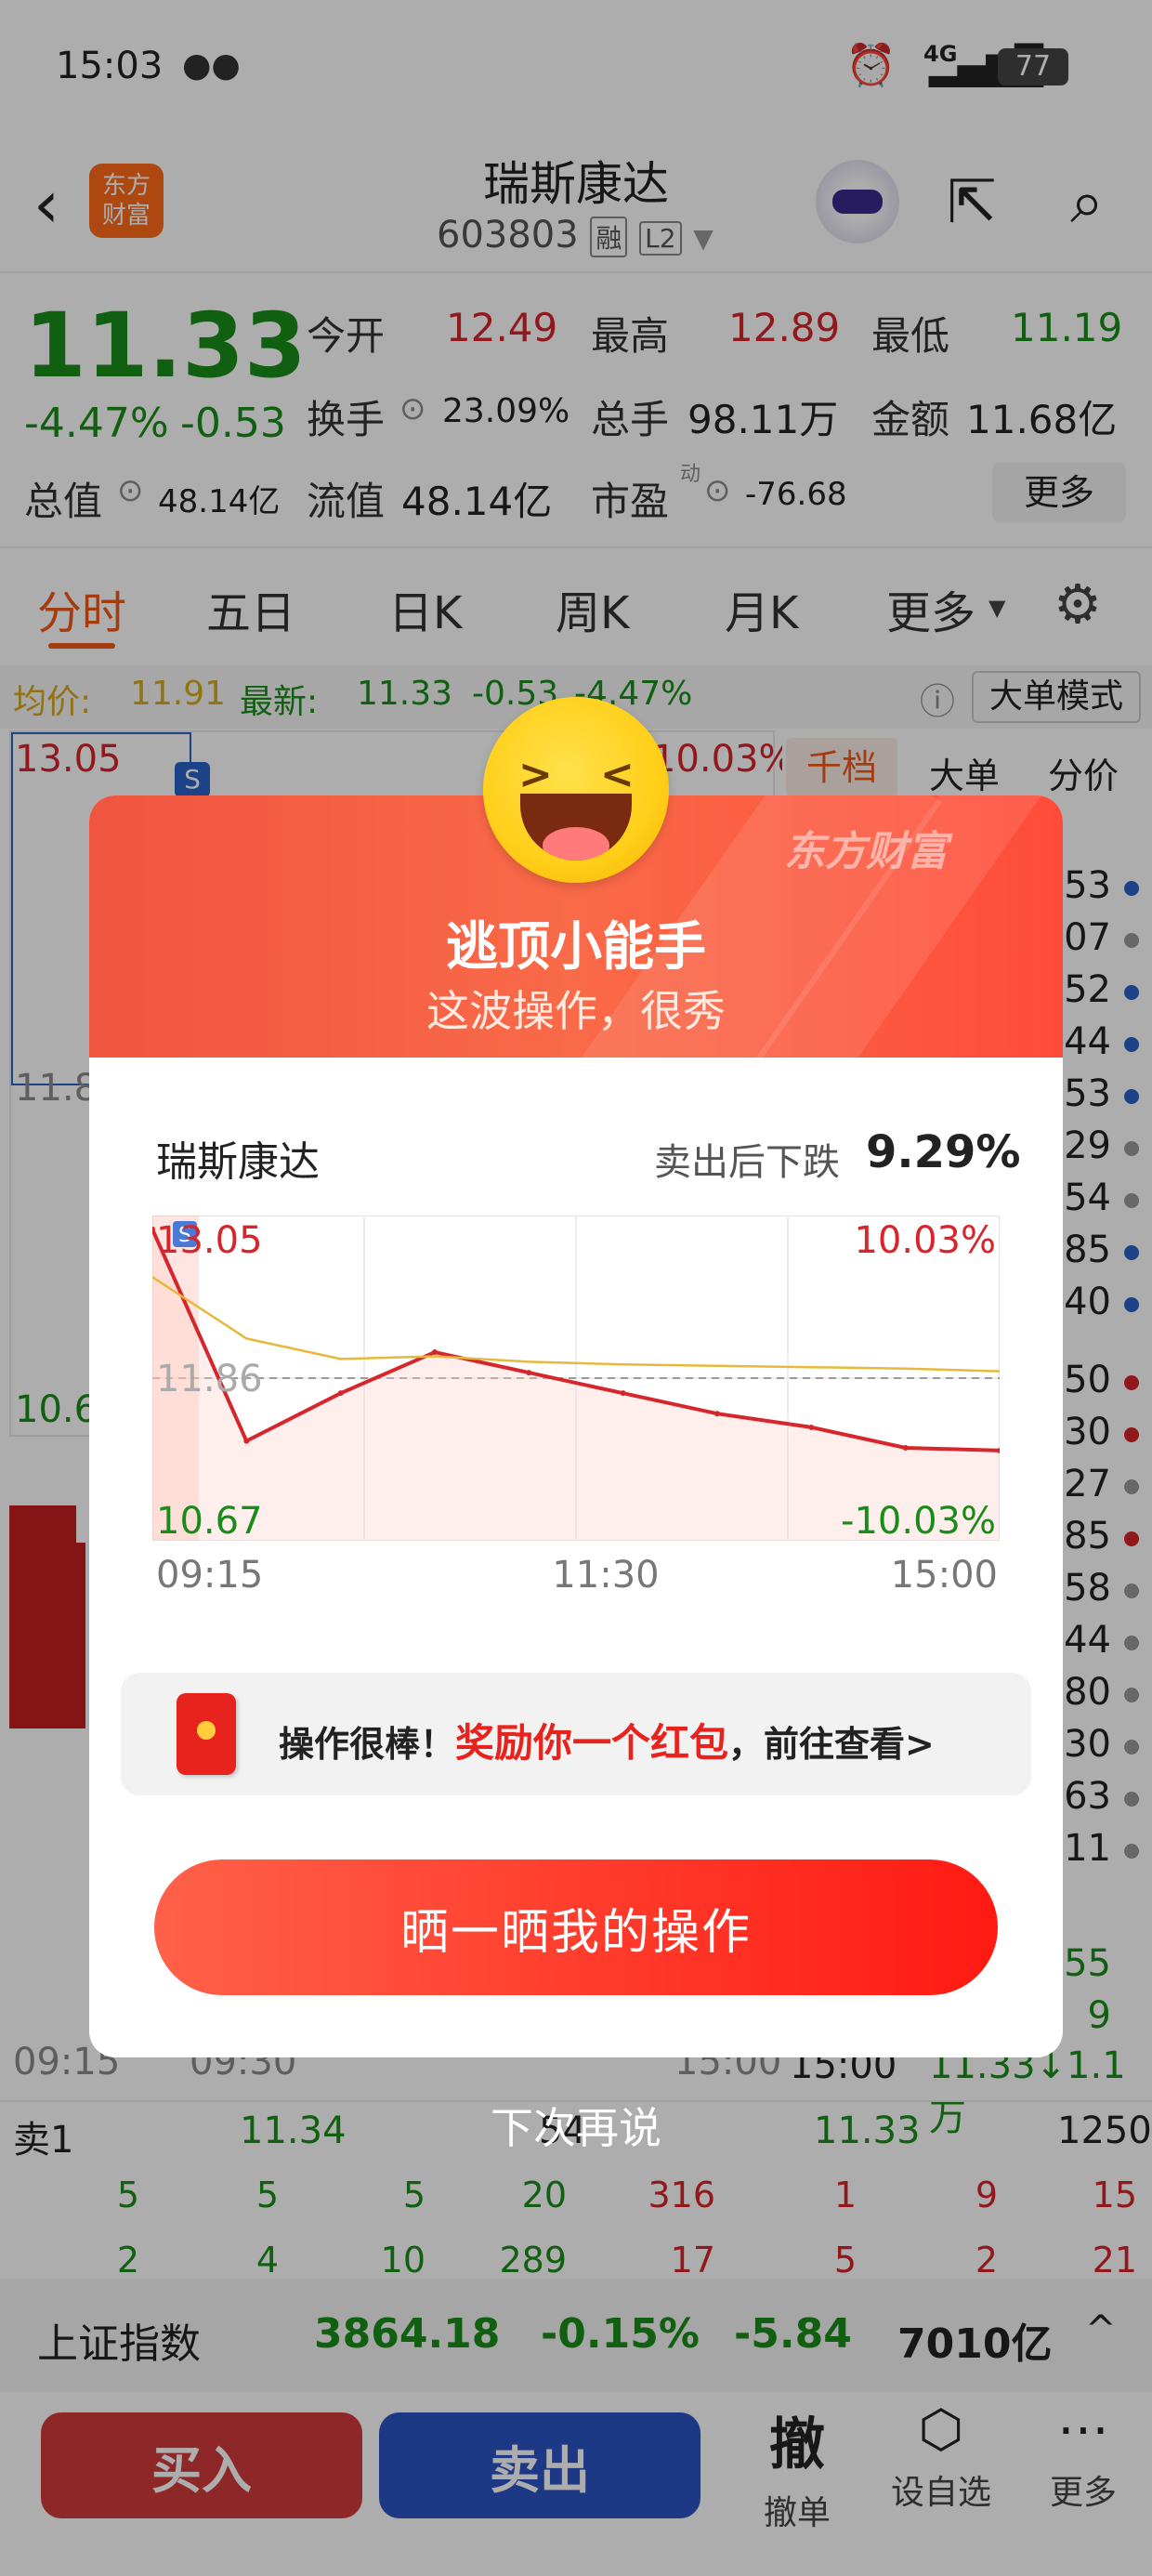  Describe the element at coordinates (747, 1162) in the screenshot. I see `drop-label: 卖出后下跌` at that location.